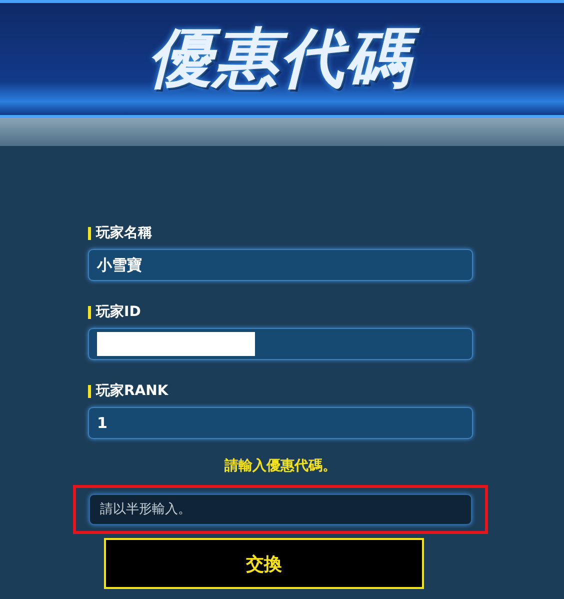 This screenshot has height=599, width=564. What do you see at coordinates (119, 265) in the screenshot?
I see `field-value: 小雪寶` at bounding box center [119, 265].